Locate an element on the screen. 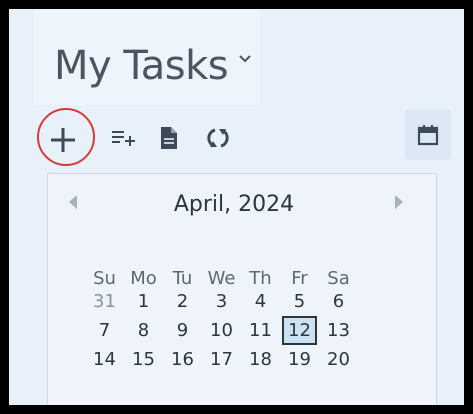 The width and height of the screenshot is (473, 414). add-list-button is located at coordinates (124, 138).